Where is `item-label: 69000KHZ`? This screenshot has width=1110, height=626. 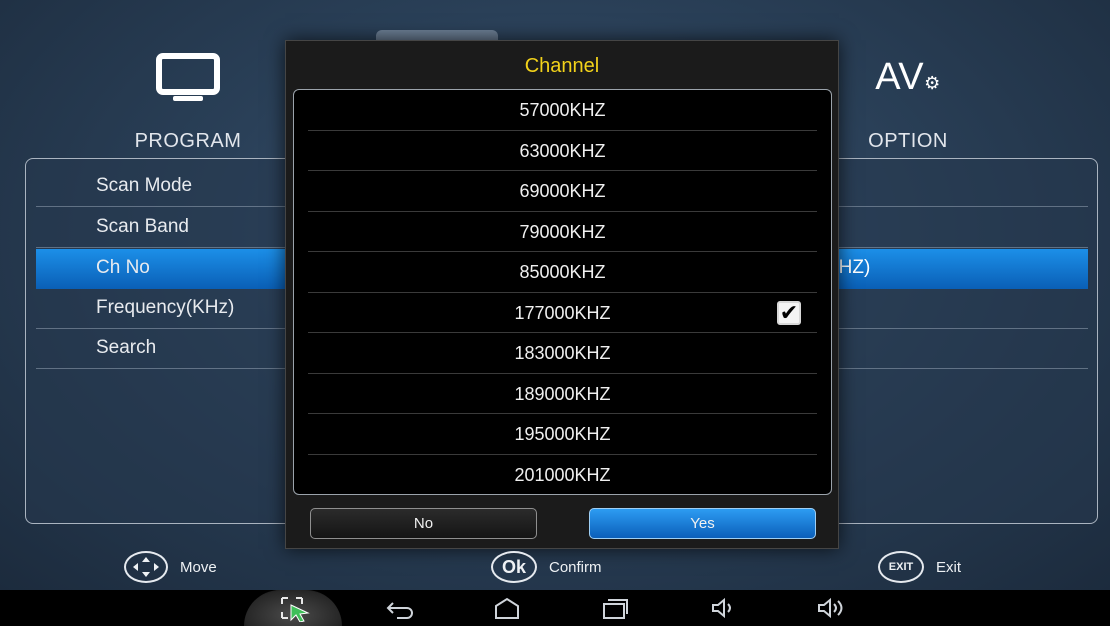
item-label: 69000KHZ is located at coordinates (562, 191).